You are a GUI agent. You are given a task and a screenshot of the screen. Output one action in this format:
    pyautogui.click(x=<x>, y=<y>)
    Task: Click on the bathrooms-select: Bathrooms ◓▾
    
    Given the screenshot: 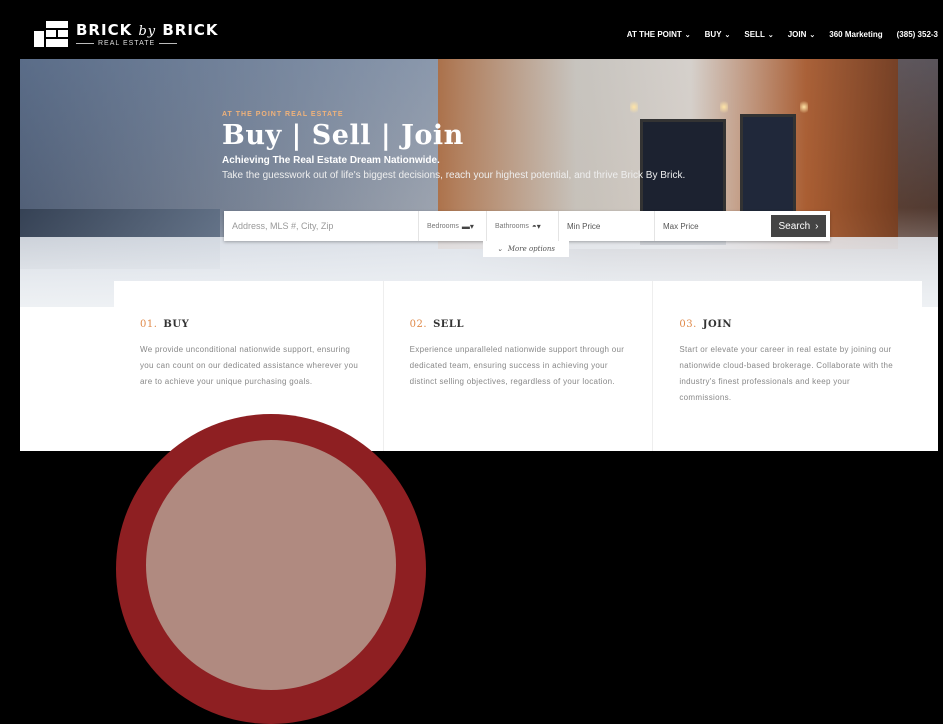 What is the action you would take?
    pyautogui.click(x=523, y=226)
    